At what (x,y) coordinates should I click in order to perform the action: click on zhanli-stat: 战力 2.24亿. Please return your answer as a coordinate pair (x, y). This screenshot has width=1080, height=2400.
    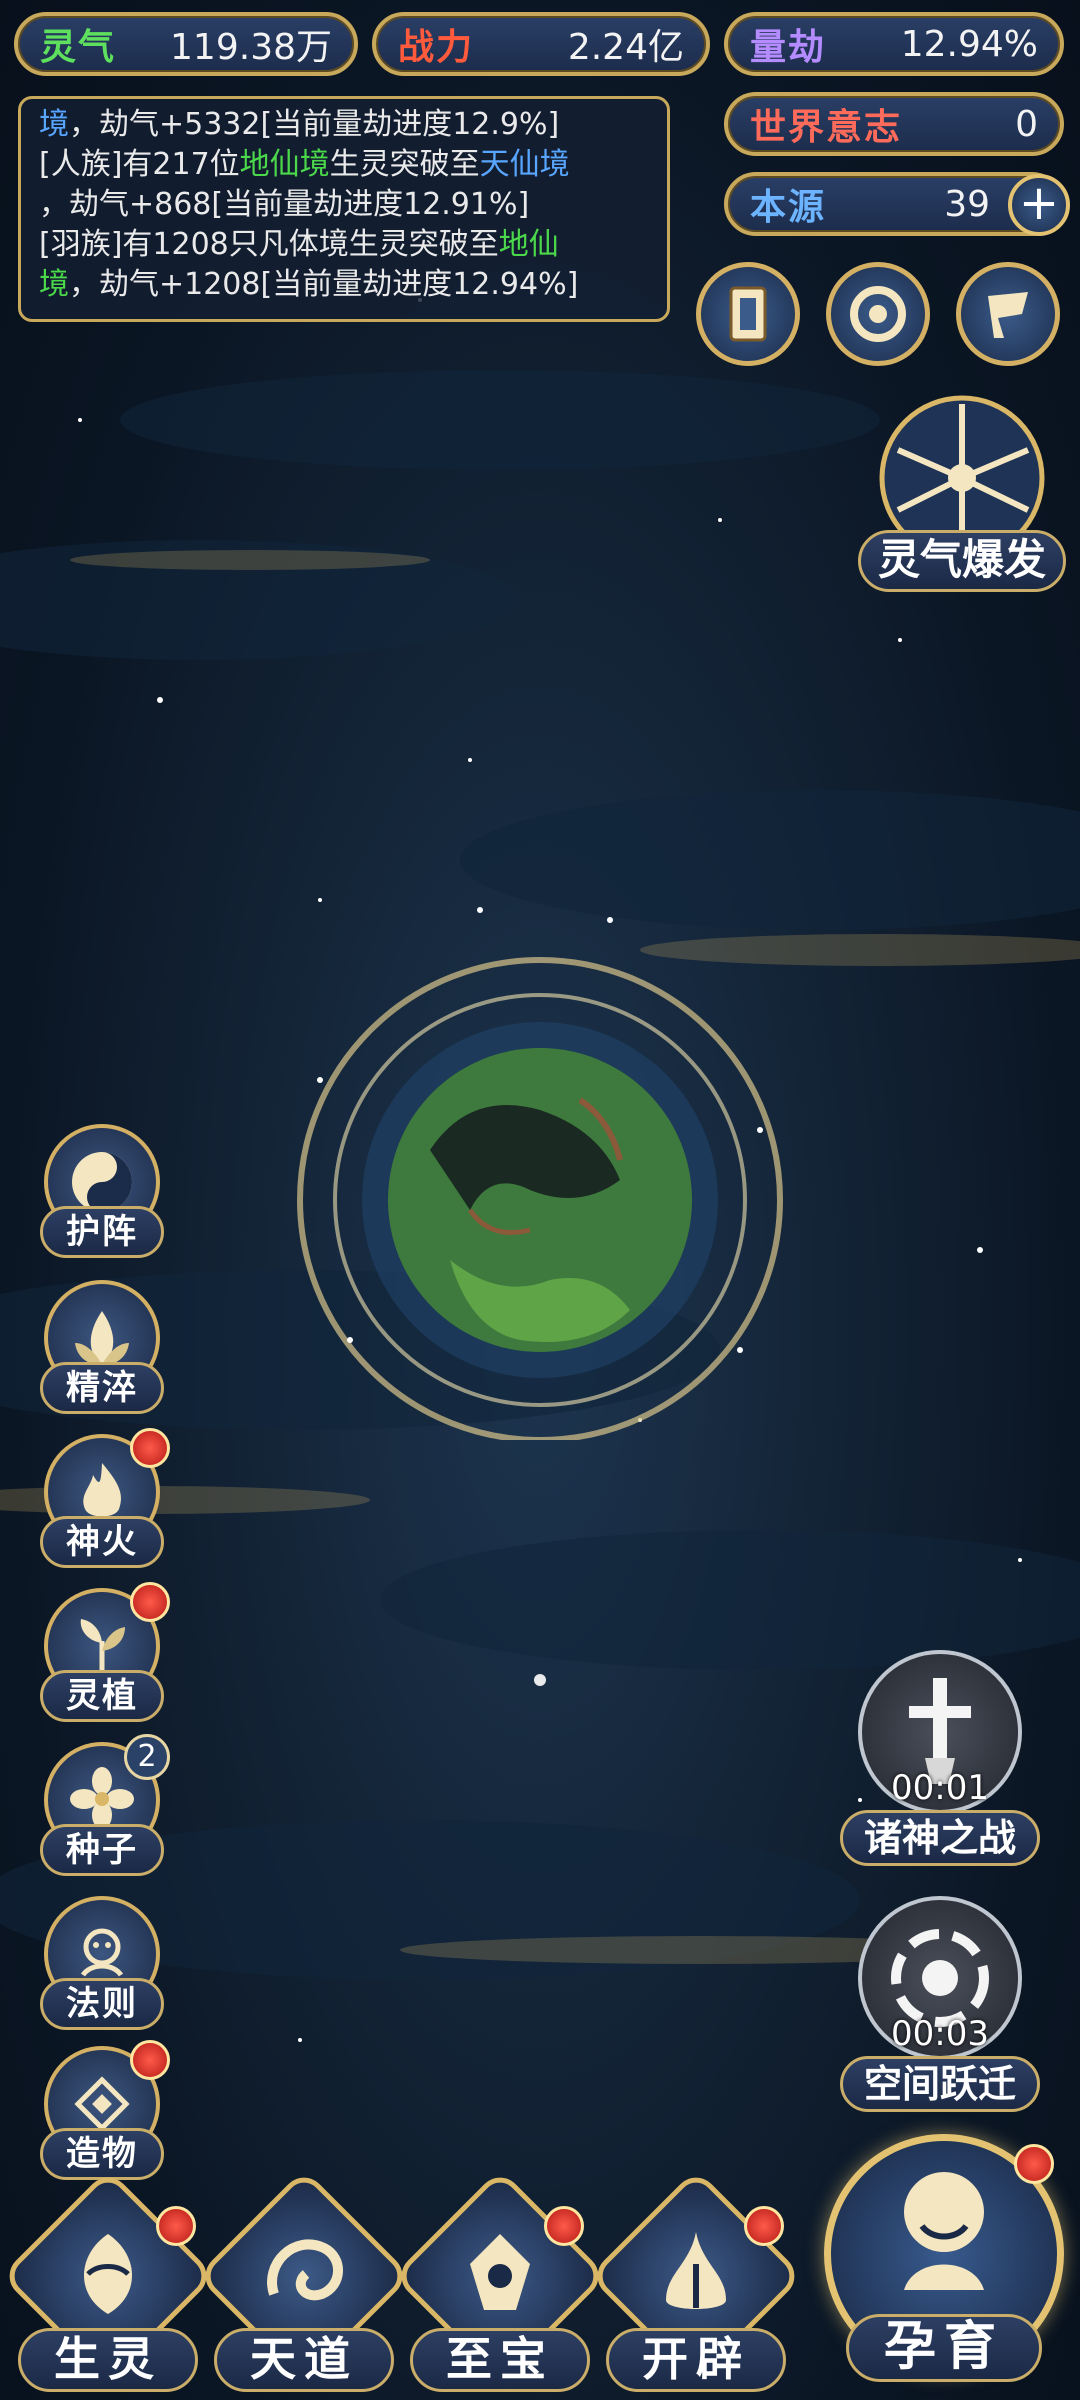
    Looking at the image, I should click on (541, 44).